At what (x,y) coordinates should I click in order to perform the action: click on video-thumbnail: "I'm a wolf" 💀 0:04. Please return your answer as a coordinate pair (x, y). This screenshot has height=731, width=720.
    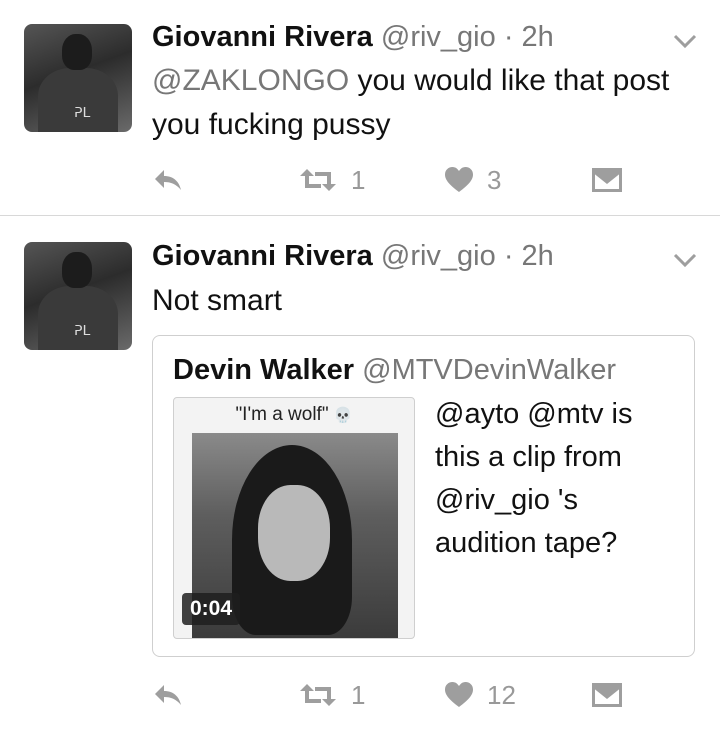
    Looking at the image, I should click on (294, 518).